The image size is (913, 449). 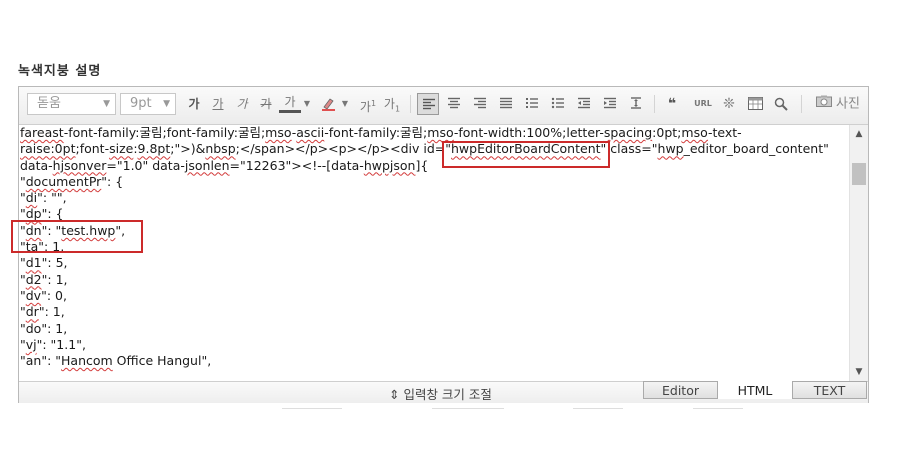 I want to click on scroll-up-arrow-icon: ▲, so click(x=859, y=134).